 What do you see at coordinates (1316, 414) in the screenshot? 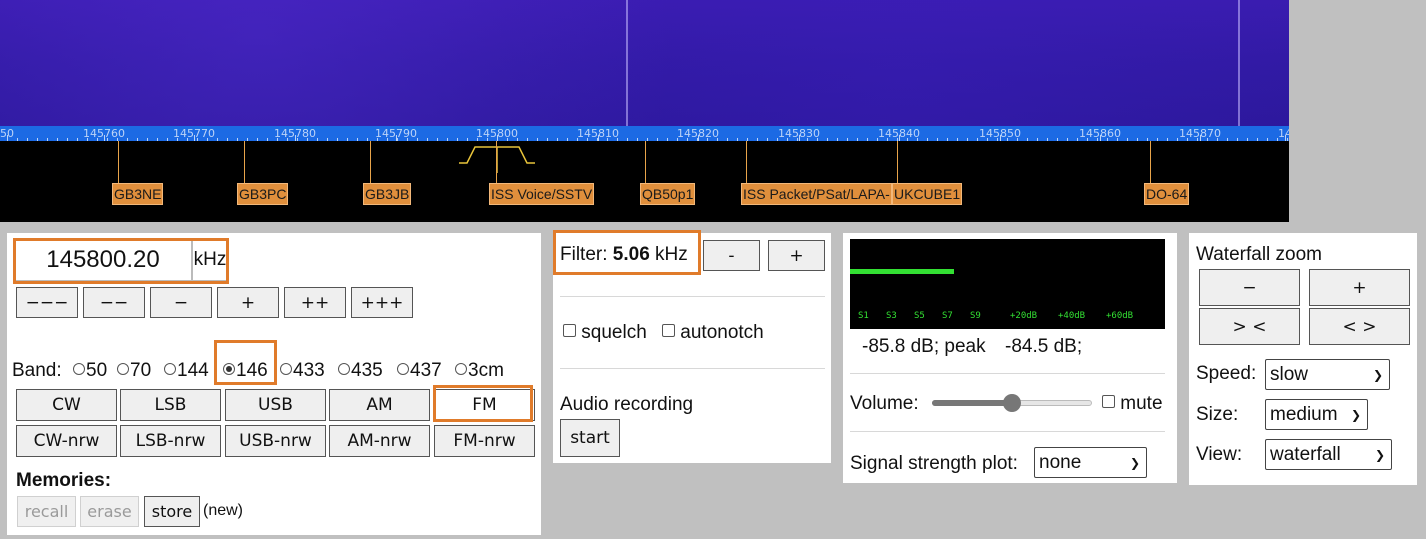
I see `size-select: medium ❯` at bounding box center [1316, 414].